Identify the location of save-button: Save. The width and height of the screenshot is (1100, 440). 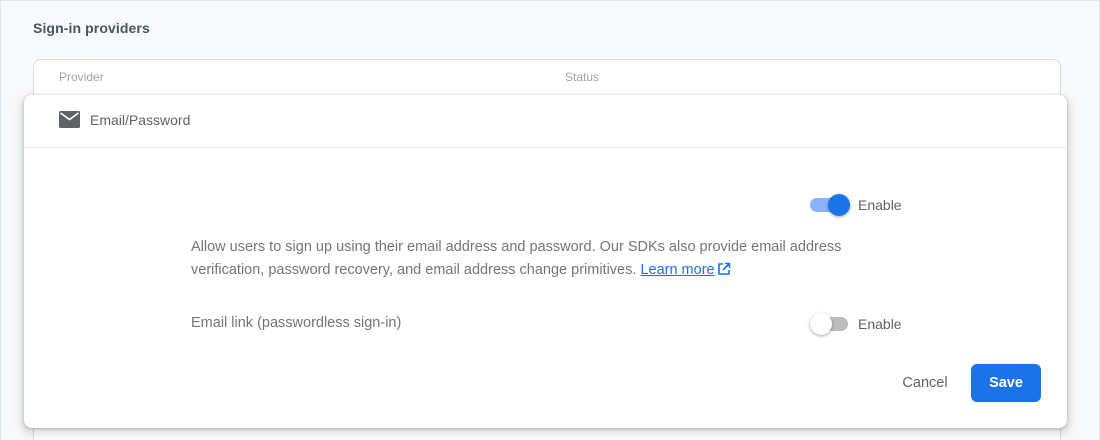
(1006, 383).